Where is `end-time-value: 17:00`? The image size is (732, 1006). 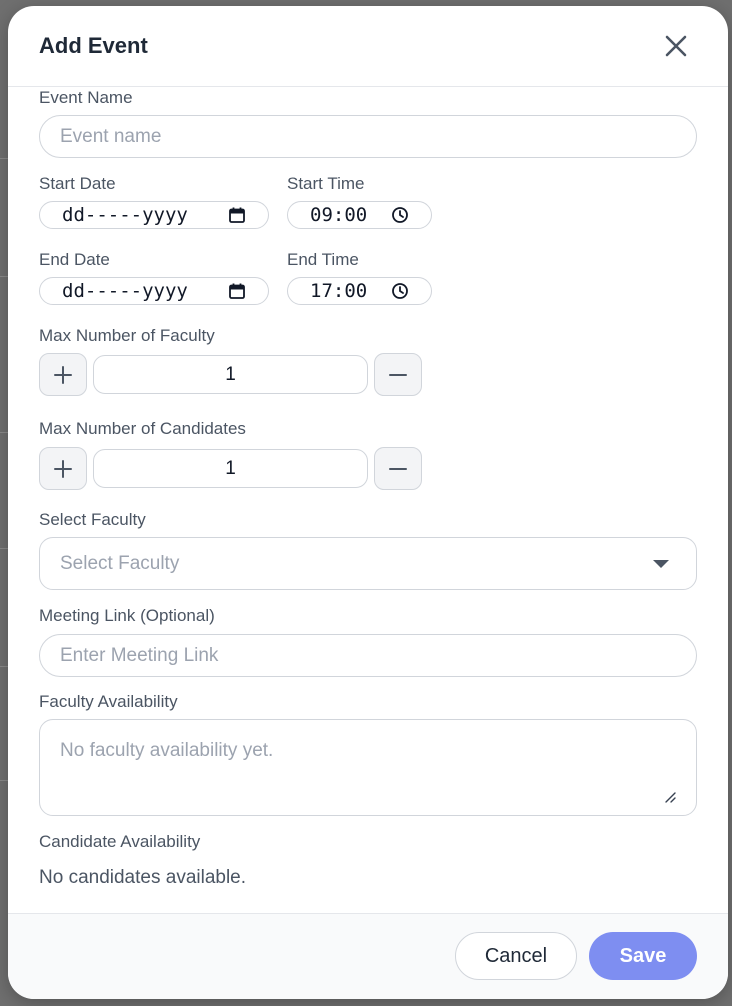 end-time-value: 17:00 is located at coordinates (339, 291).